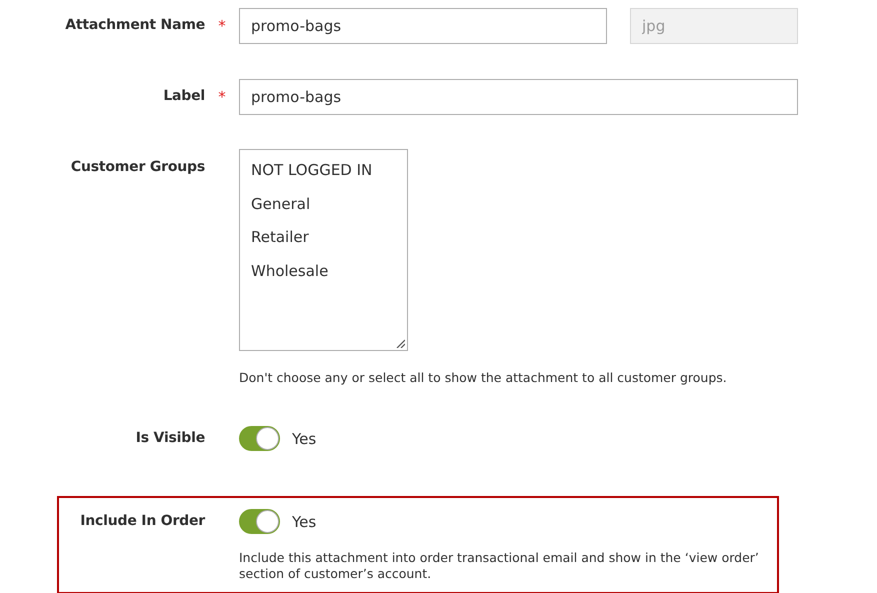 The width and height of the screenshot is (877, 593). I want to click on field-label: Customer Groups, so click(137, 166).